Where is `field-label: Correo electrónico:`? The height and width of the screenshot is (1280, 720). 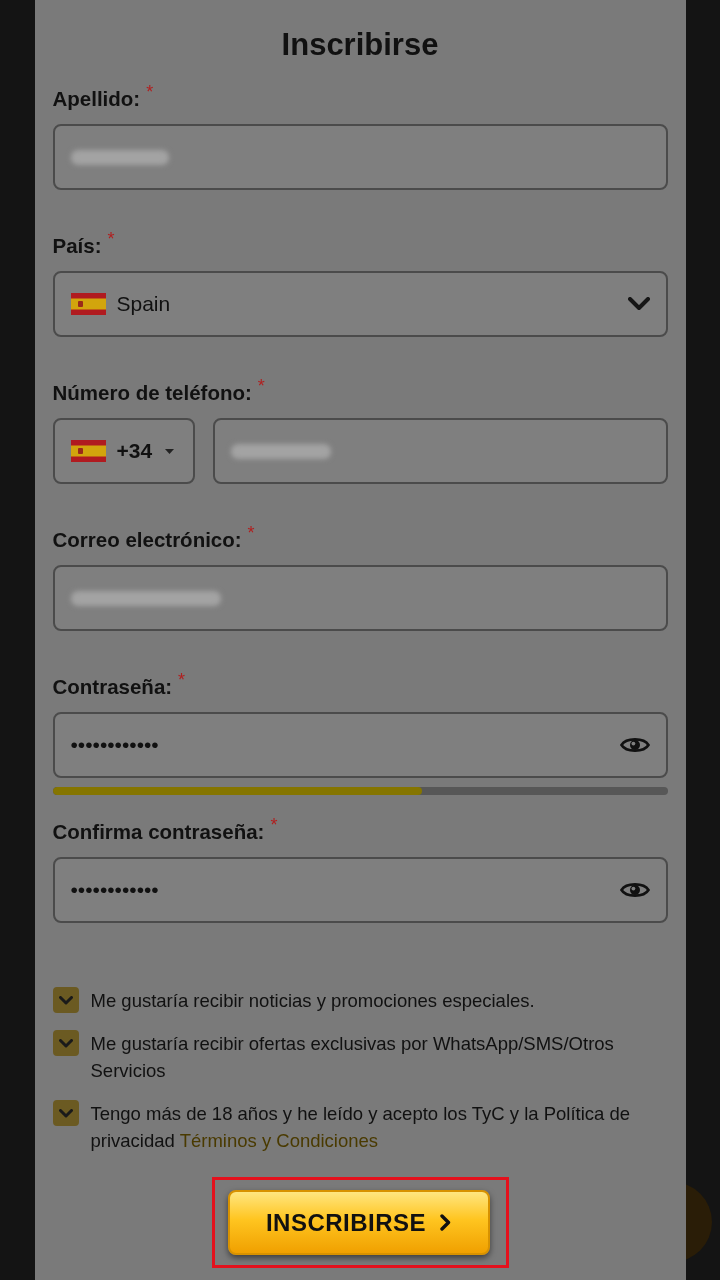
field-label: Correo electrónico: is located at coordinates (147, 540).